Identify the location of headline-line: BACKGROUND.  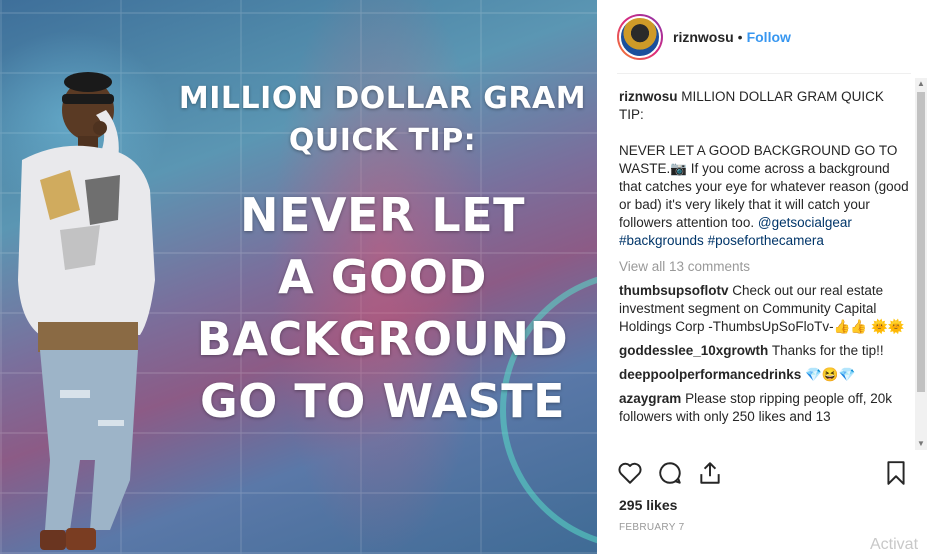
(382, 339).